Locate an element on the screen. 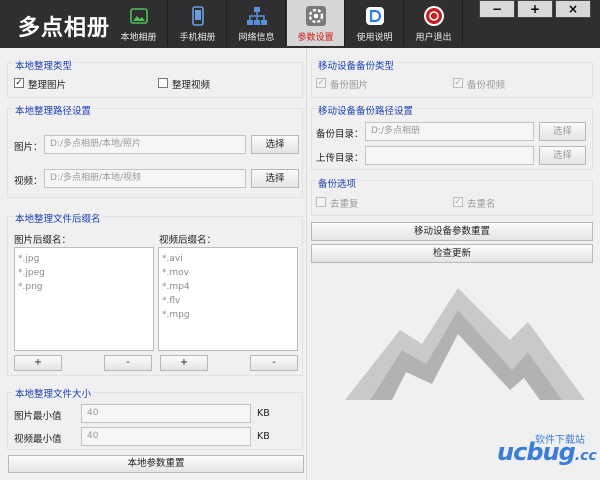  video-suffix-list: *.avi *.mov *.mp4 *.flv *.mpg is located at coordinates (228, 299).